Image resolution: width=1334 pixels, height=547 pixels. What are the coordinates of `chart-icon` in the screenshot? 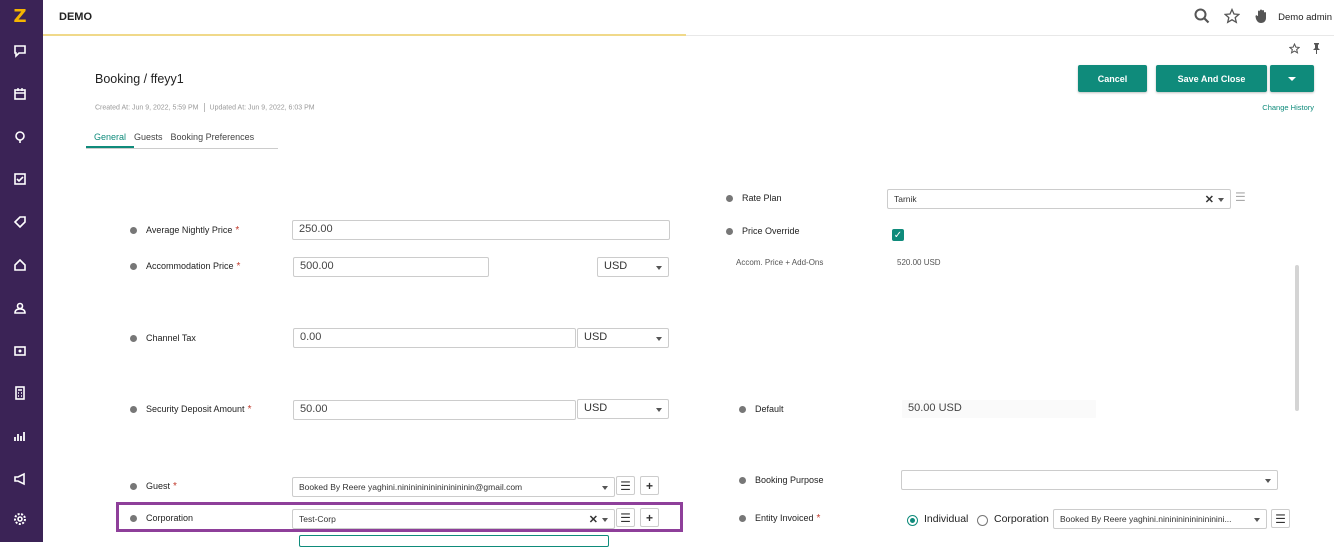 It's located at (20, 436).